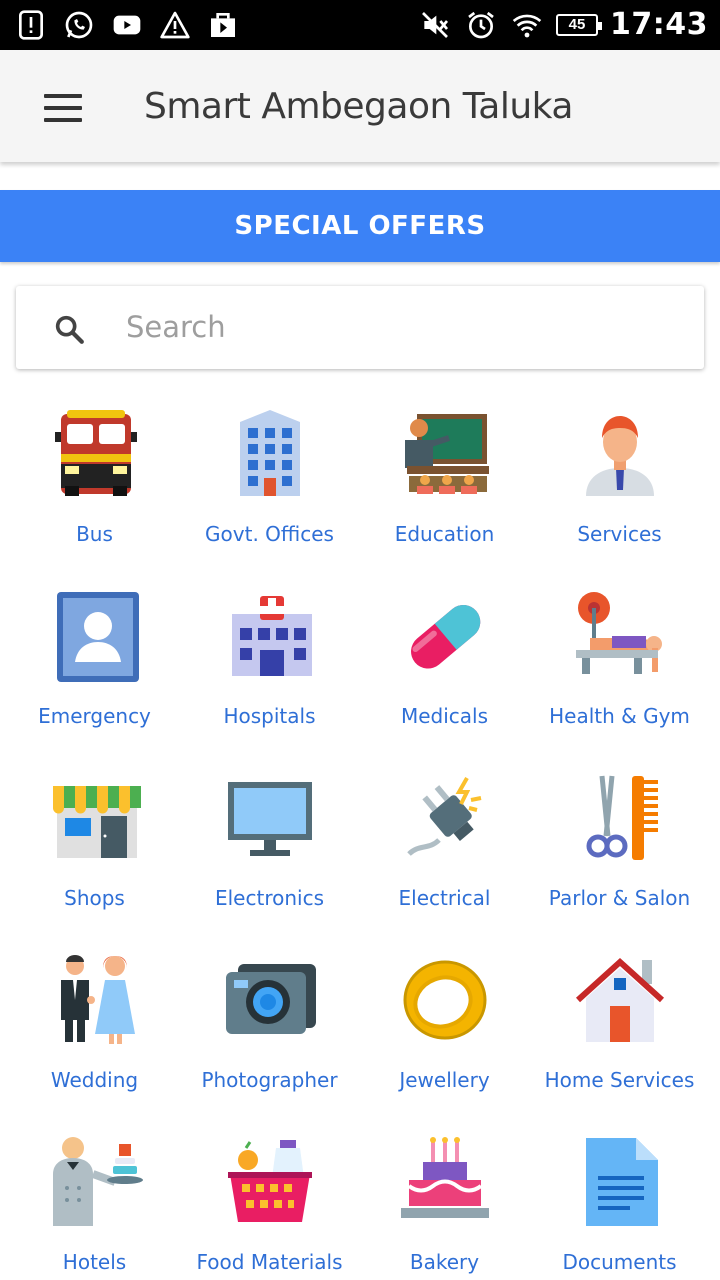 This screenshot has width=720, height=1280. Describe the element at coordinates (620, 454) in the screenshot. I see `service-person-icon` at that location.